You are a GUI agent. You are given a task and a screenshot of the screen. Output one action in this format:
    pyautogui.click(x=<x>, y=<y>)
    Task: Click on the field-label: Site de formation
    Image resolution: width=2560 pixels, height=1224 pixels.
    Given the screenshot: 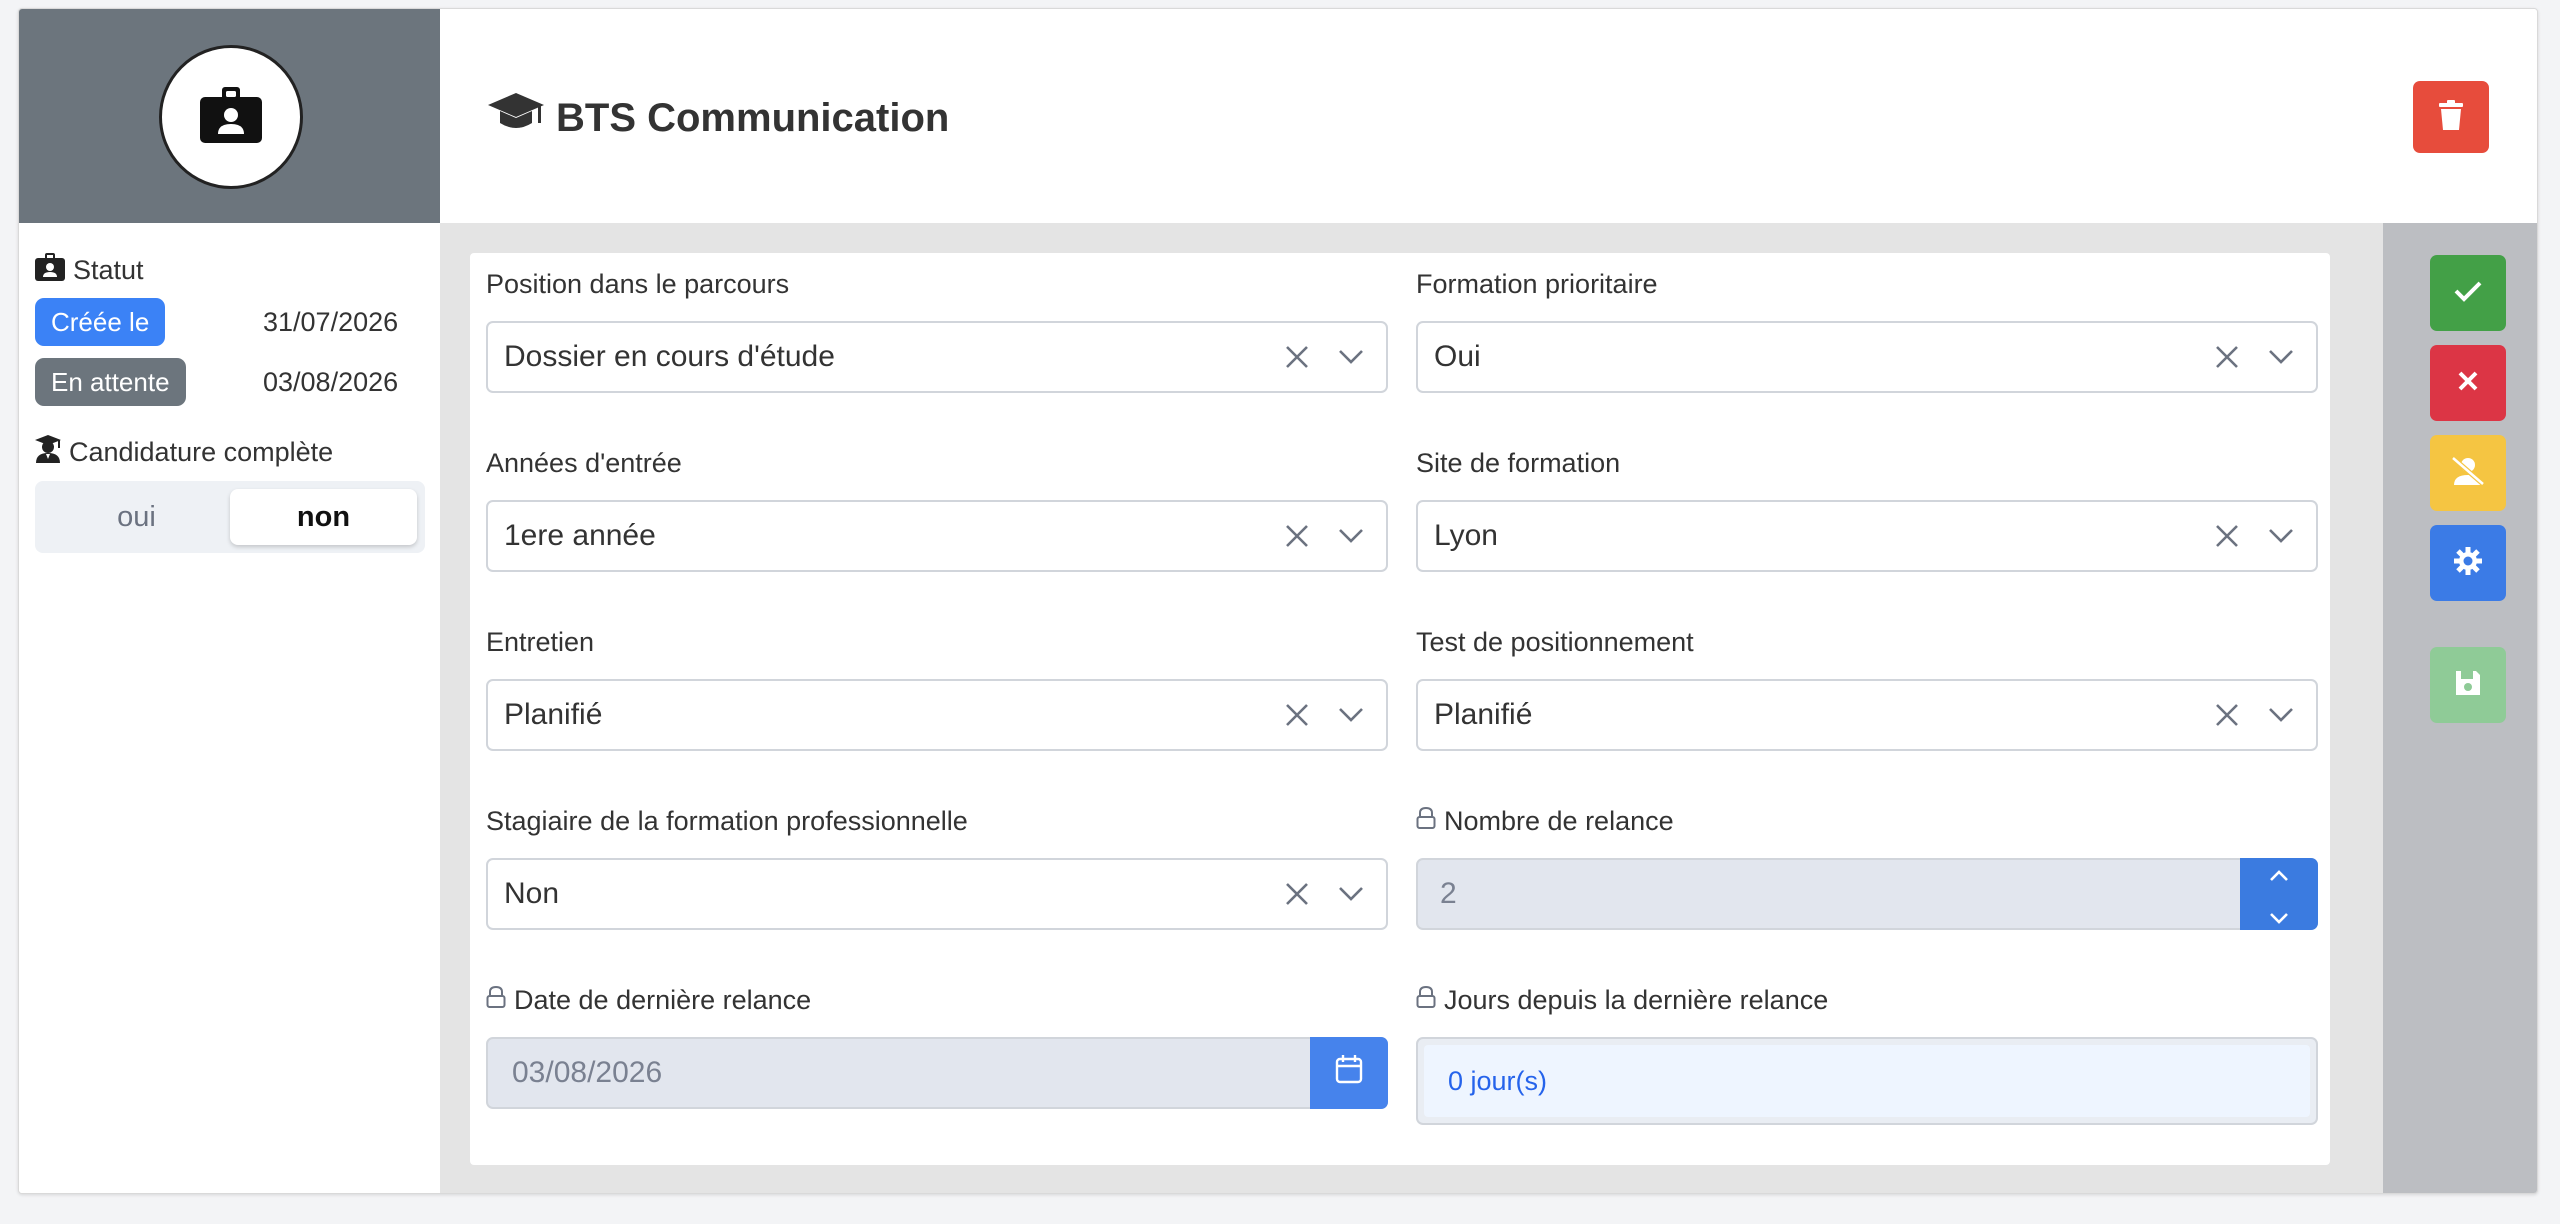 What is the action you would take?
    pyautogui.click(x=1518, y=462)
    